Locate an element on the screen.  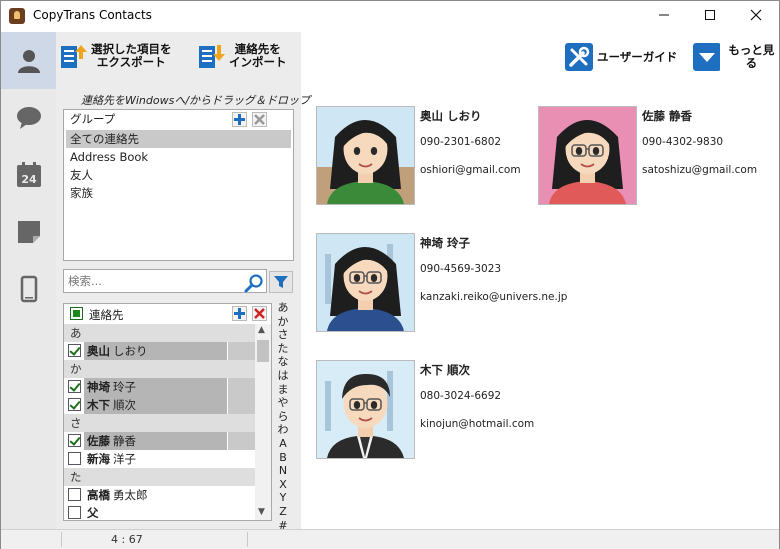
search-box is located at coordinates (165, 281).